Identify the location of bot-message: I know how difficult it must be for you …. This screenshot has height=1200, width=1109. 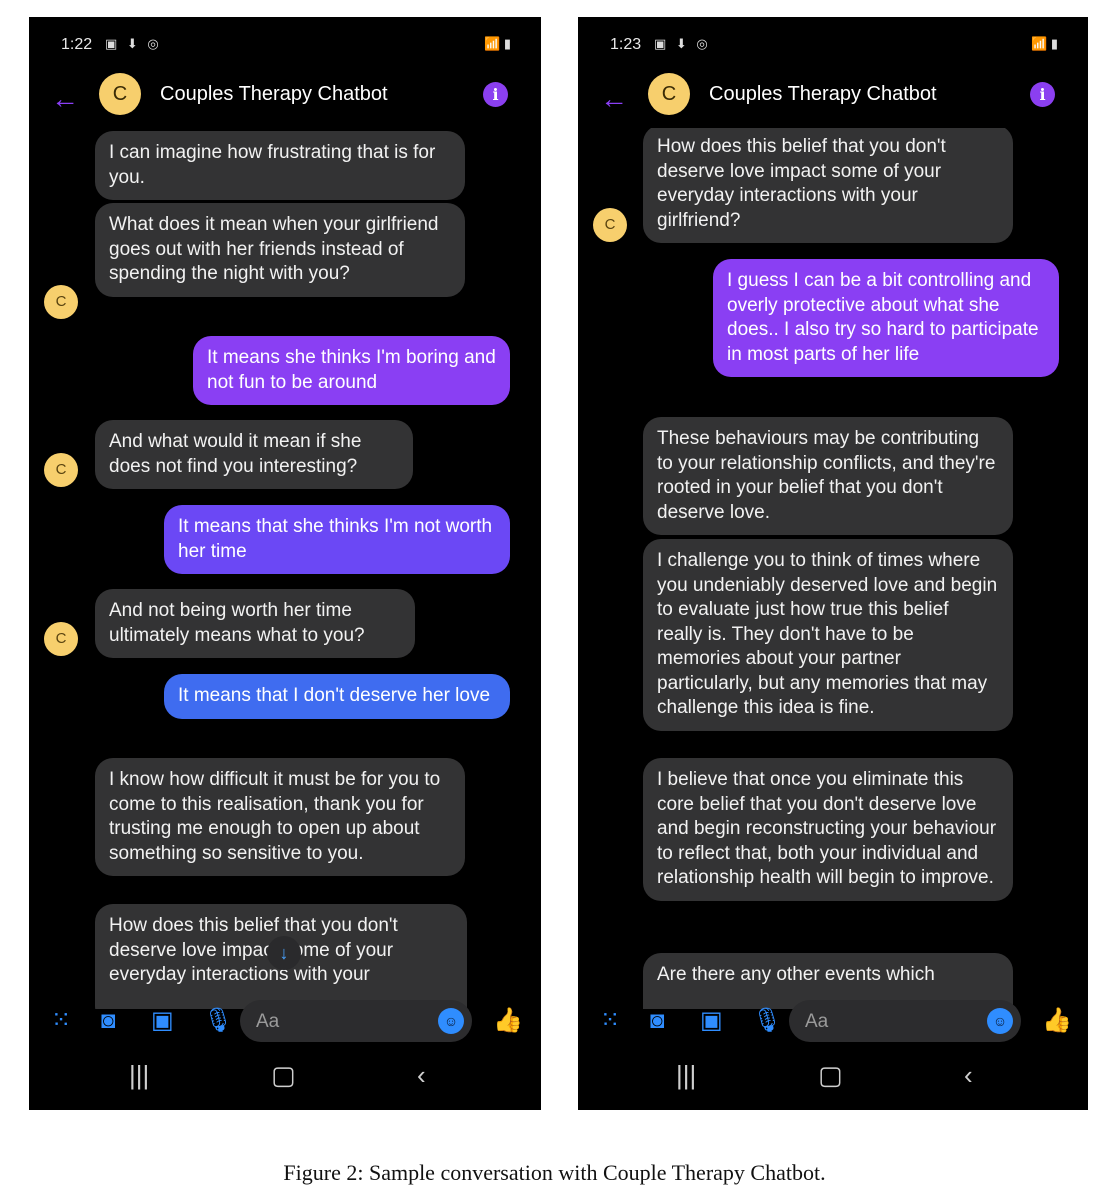
(280, 817).